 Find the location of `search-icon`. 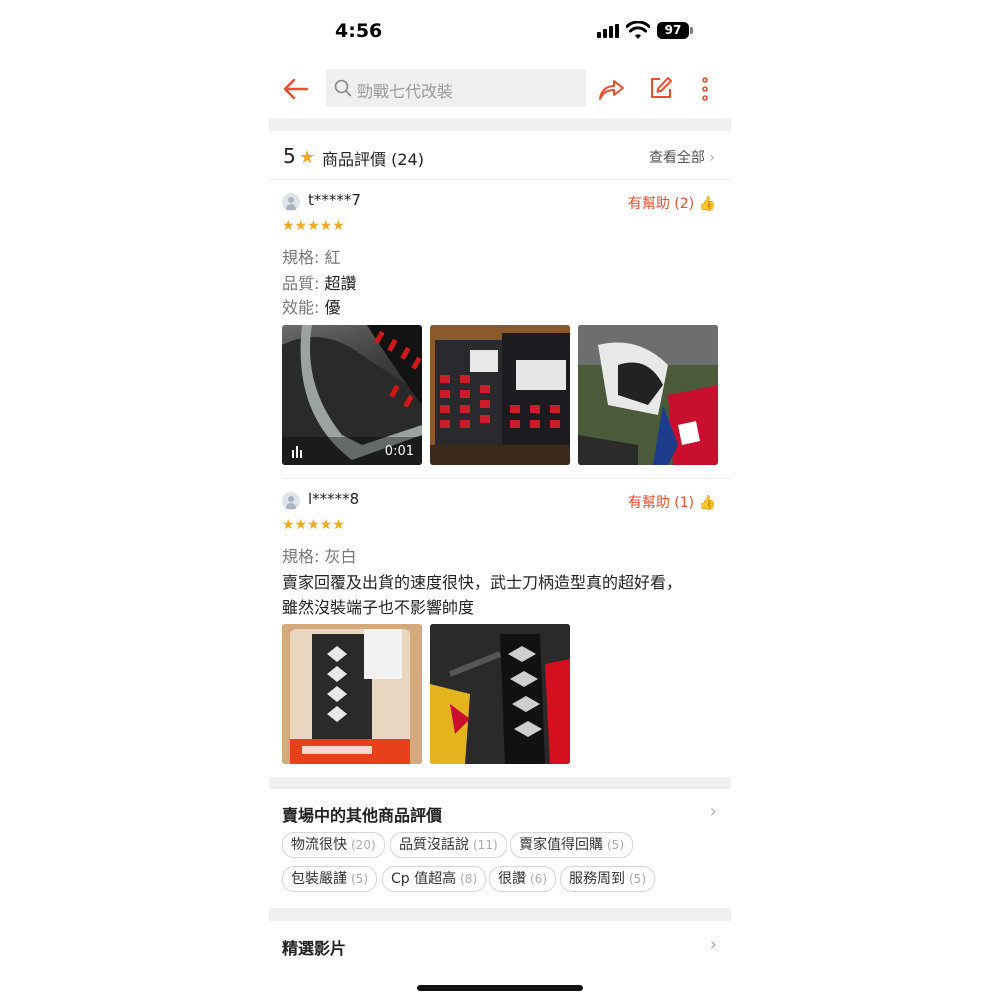

search-icon is located at coordinates (343, 88).